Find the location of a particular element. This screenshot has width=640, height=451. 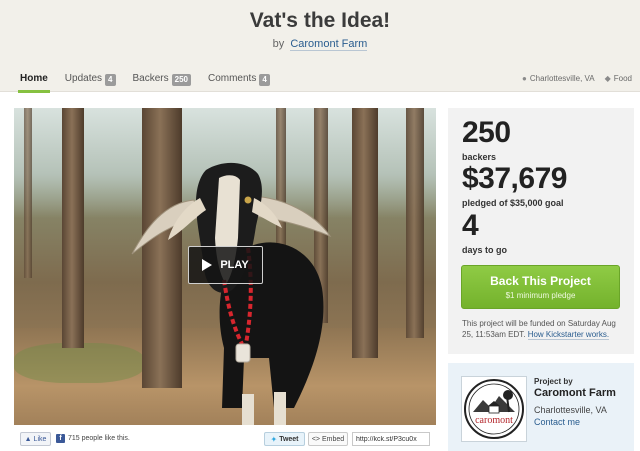

project-meta: ● Charlottesville, VA ◆ Food is located at coordinates (577, 78).